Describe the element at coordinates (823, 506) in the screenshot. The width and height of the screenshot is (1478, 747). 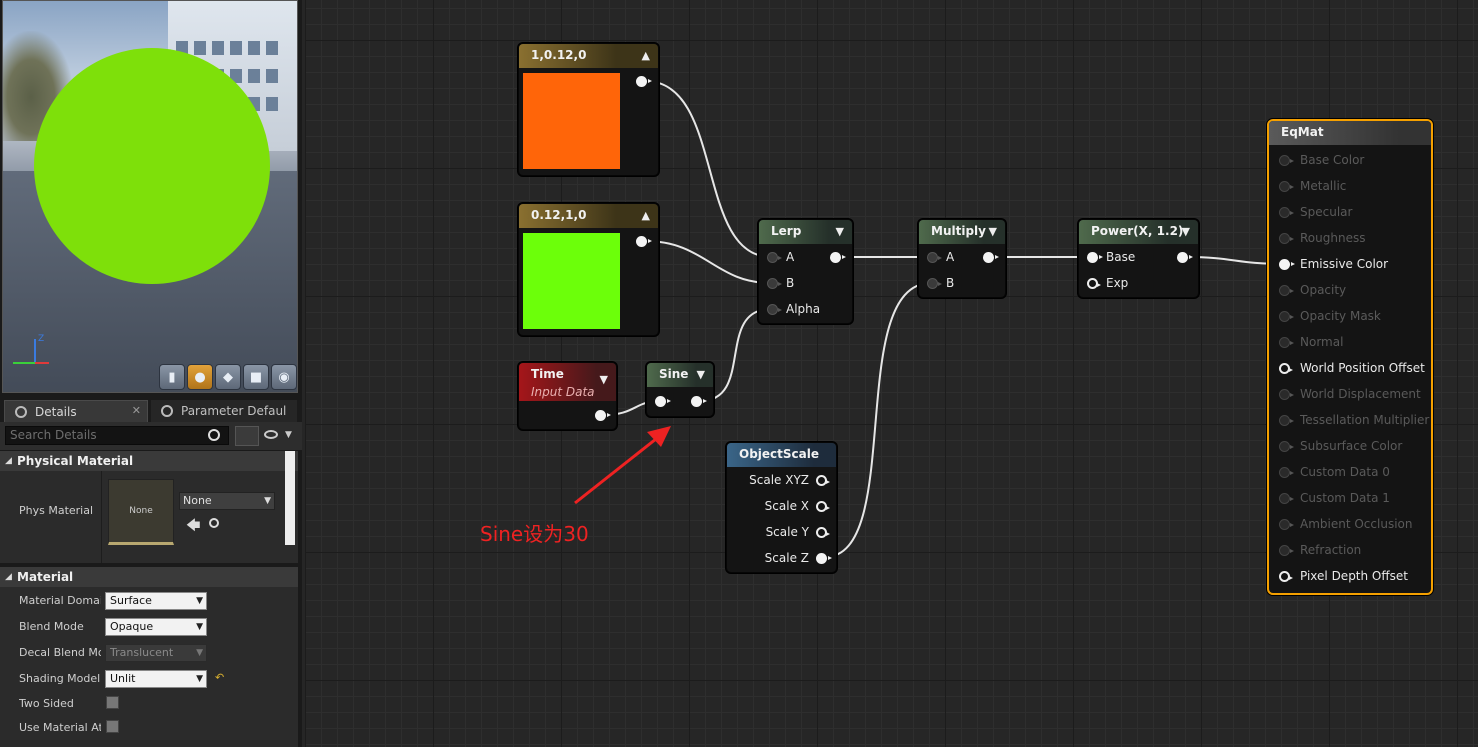
I see `output-pin-scale-x` at that location.